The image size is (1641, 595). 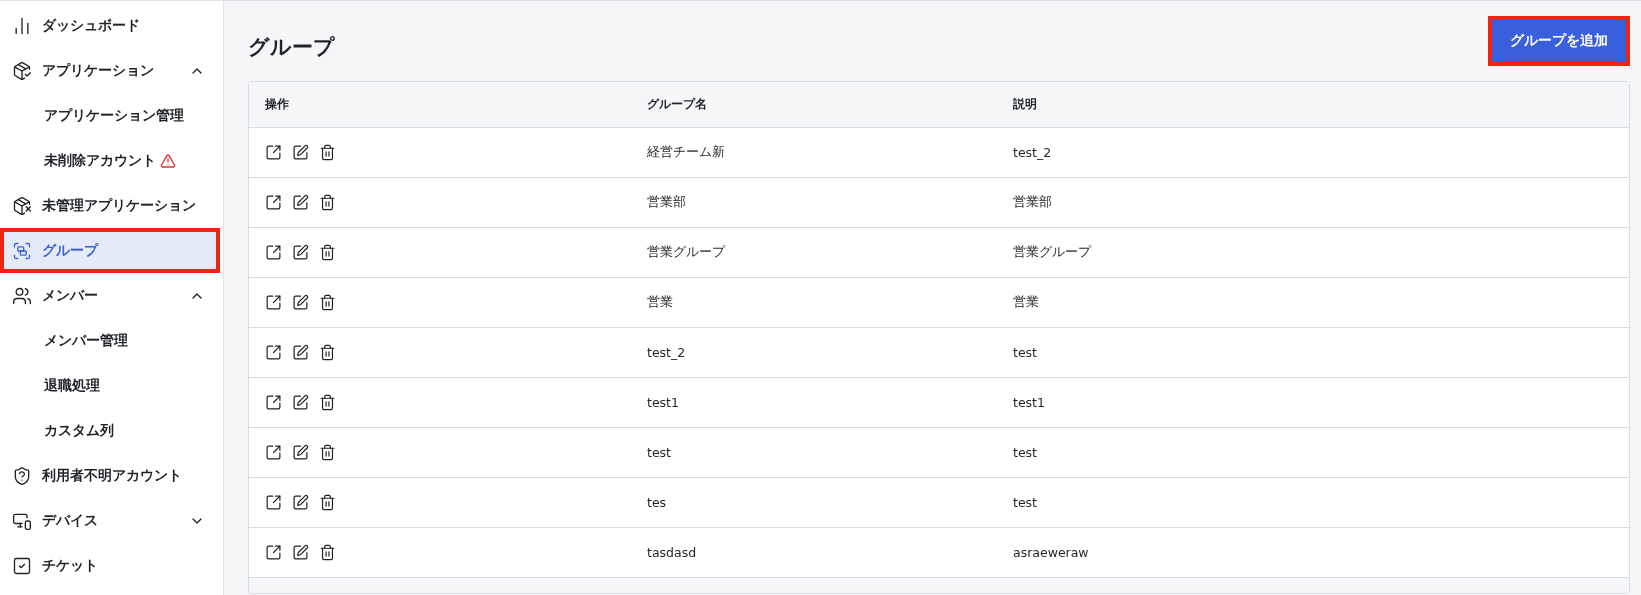 What do you see at coordinates (111, 340) in the screenshot?
I see `sidebar-subitem: メンバー管理` at bounding box center [111, 340].